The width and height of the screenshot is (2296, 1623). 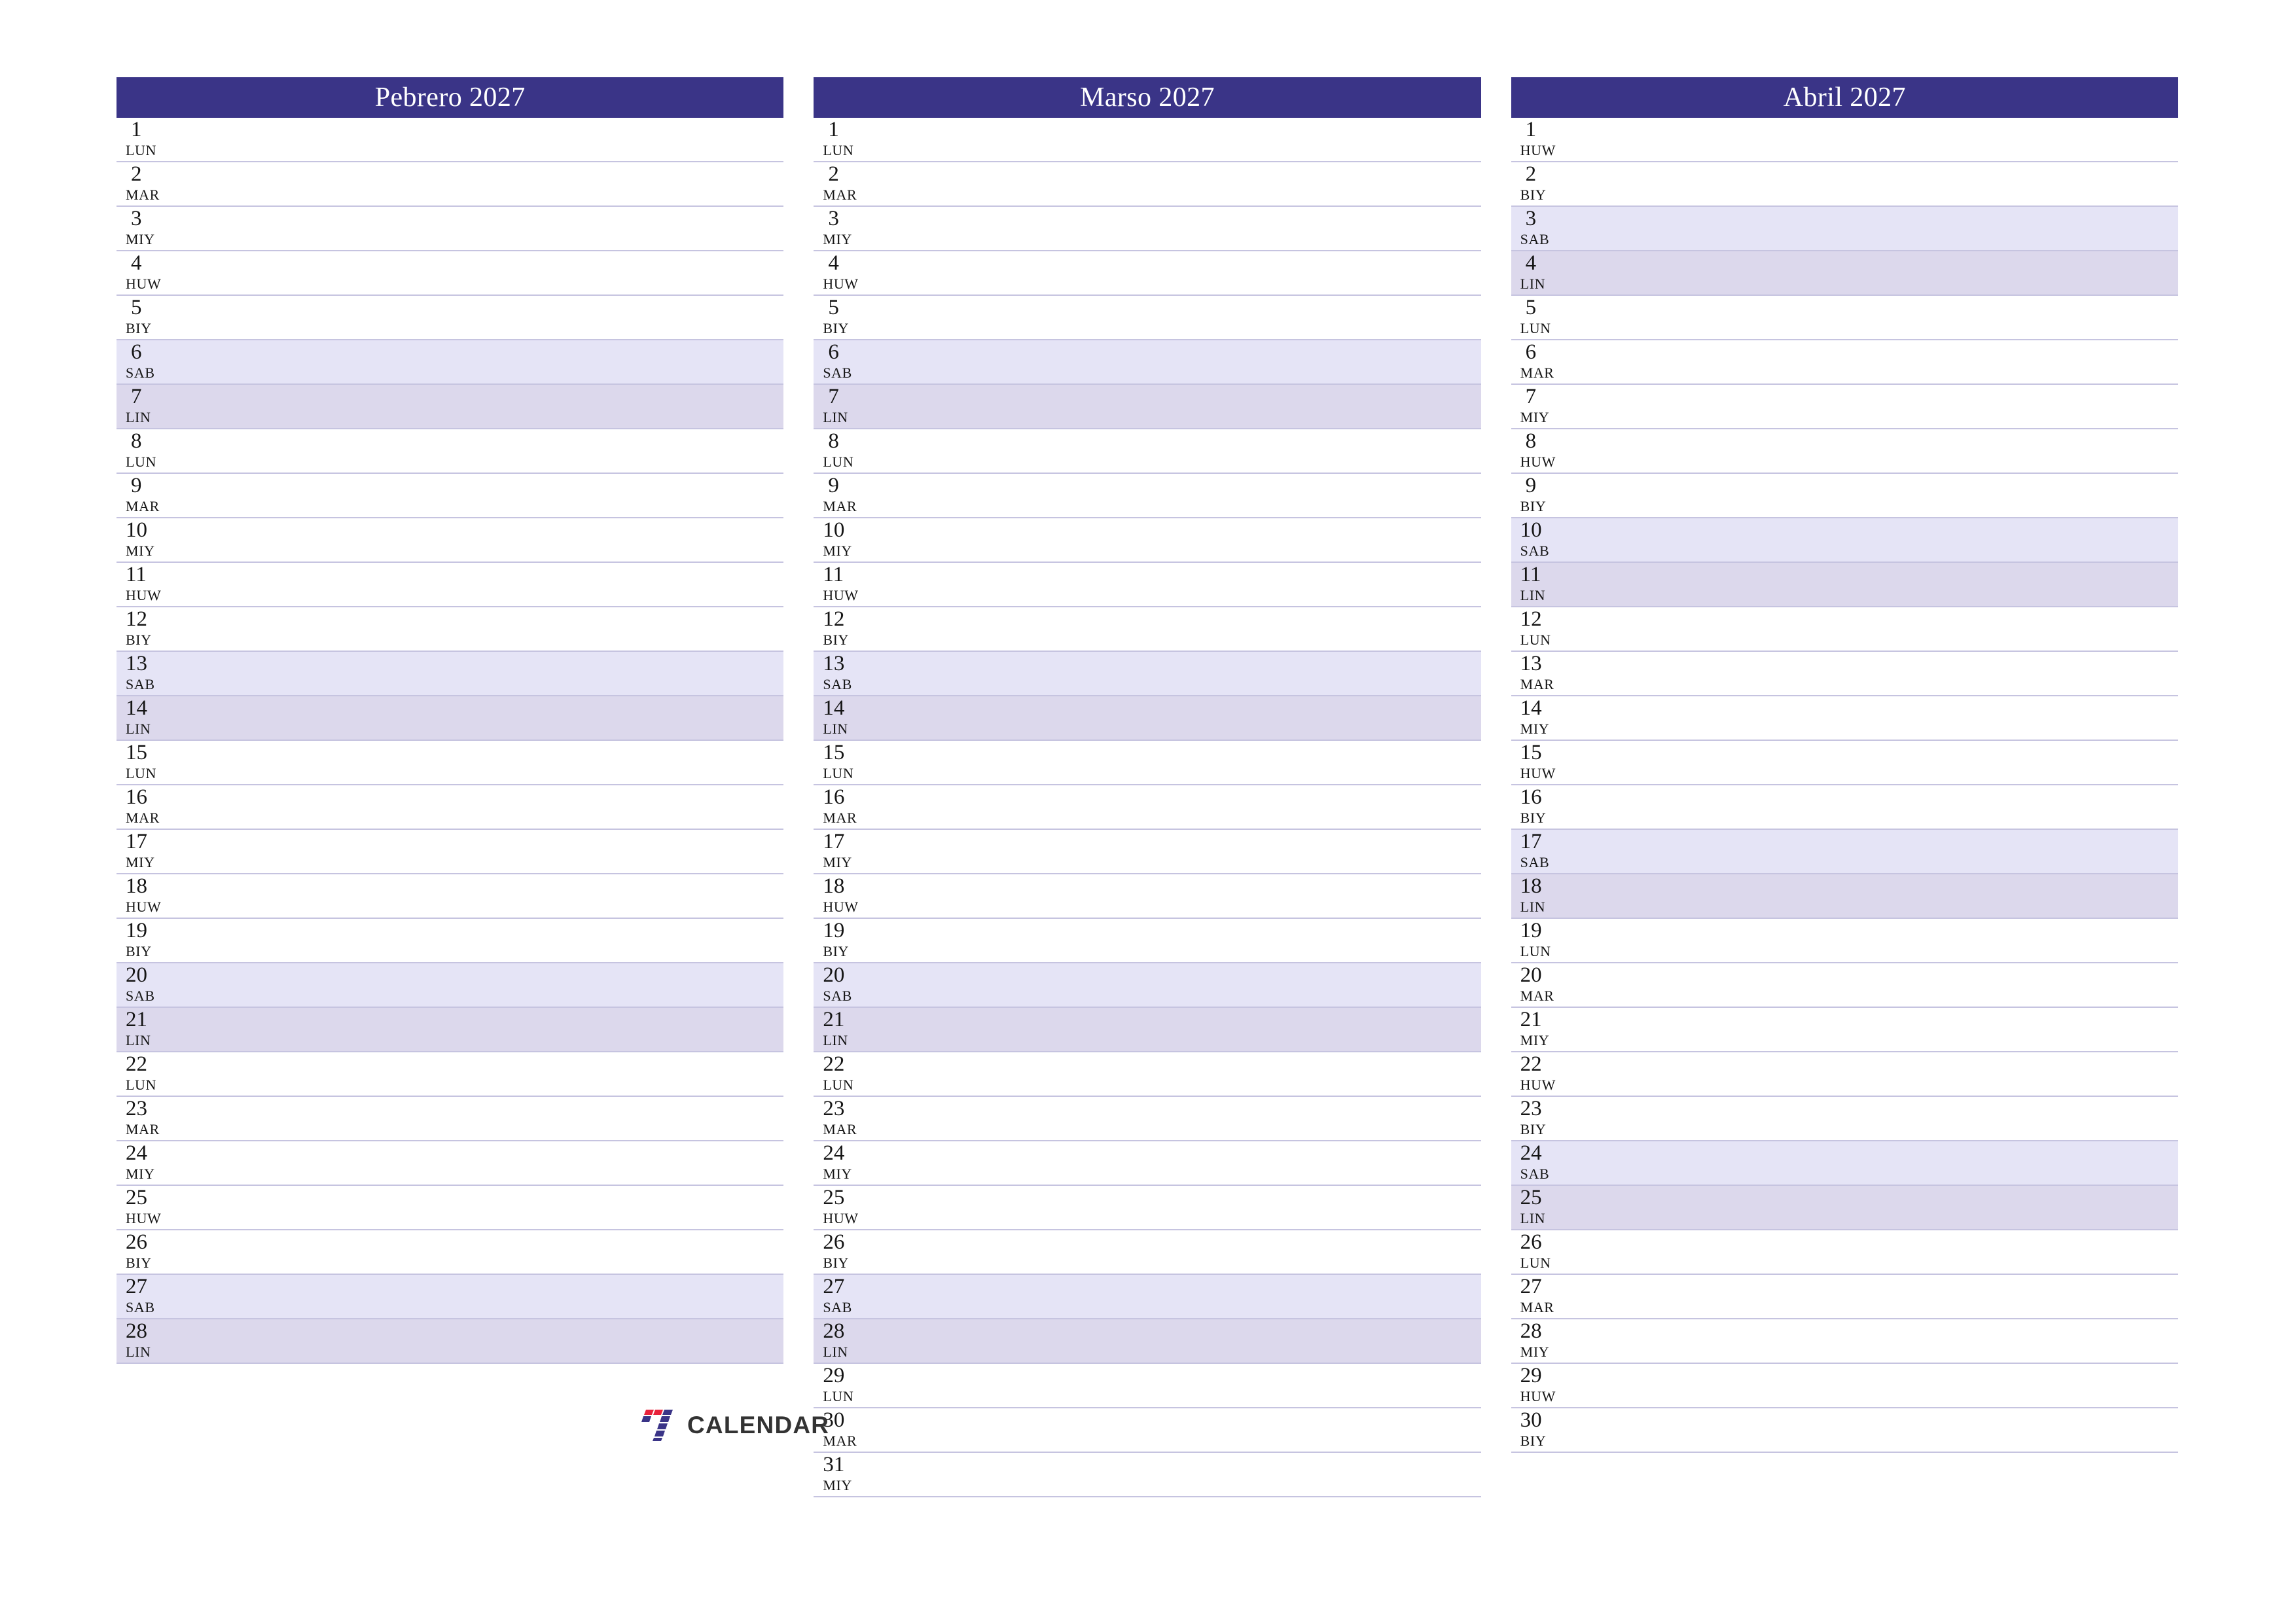 I want to click on day-row: 29 LUN, so click(x=1147, y=1386).